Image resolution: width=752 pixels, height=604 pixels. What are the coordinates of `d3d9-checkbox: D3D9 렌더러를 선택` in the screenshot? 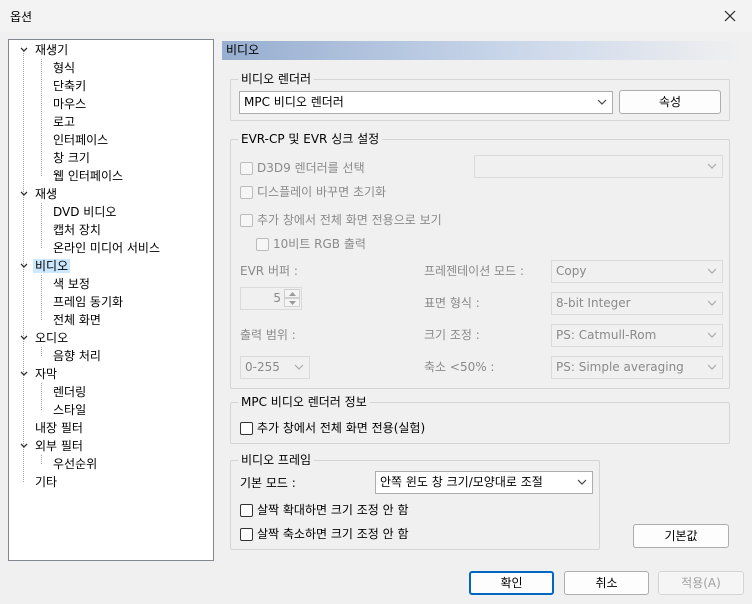 It's located at (302, 168).